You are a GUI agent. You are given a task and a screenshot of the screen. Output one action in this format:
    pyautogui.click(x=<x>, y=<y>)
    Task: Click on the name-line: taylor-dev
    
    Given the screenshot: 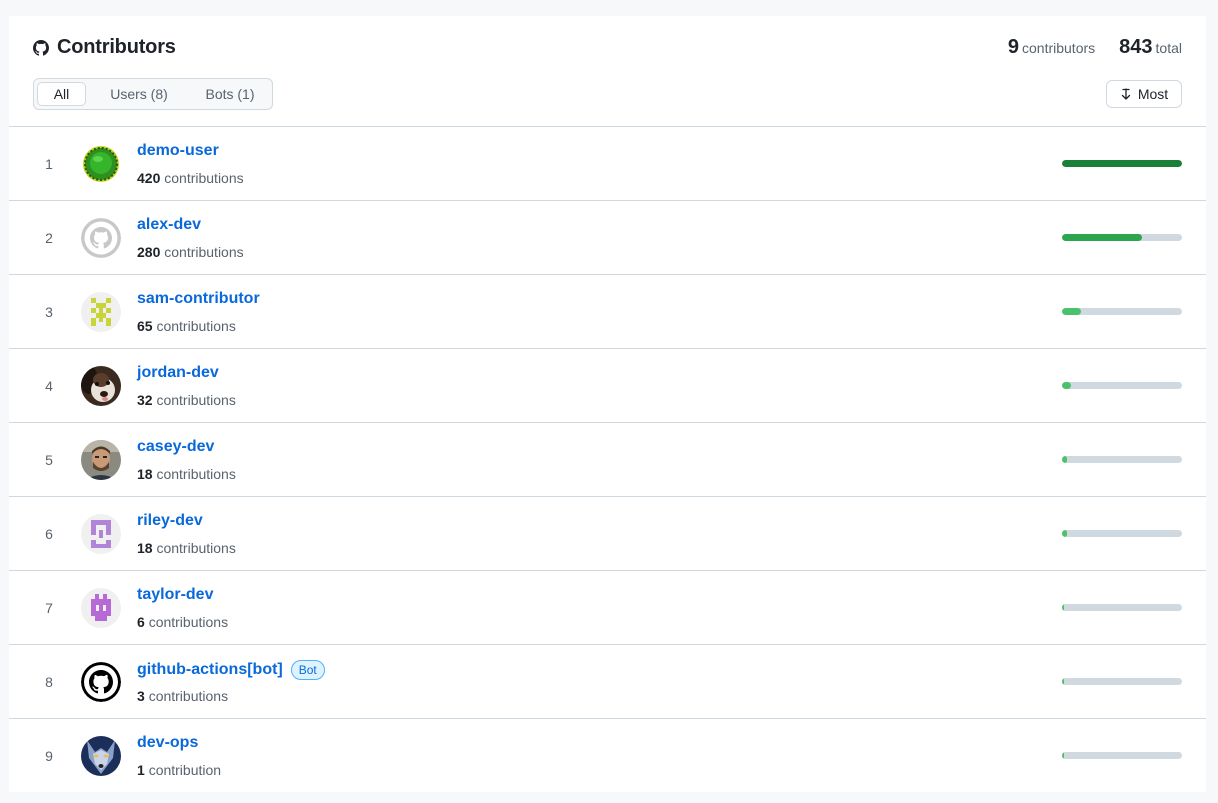 What is the action you would take?
    pyautogui.click(x=175, y=595)
    